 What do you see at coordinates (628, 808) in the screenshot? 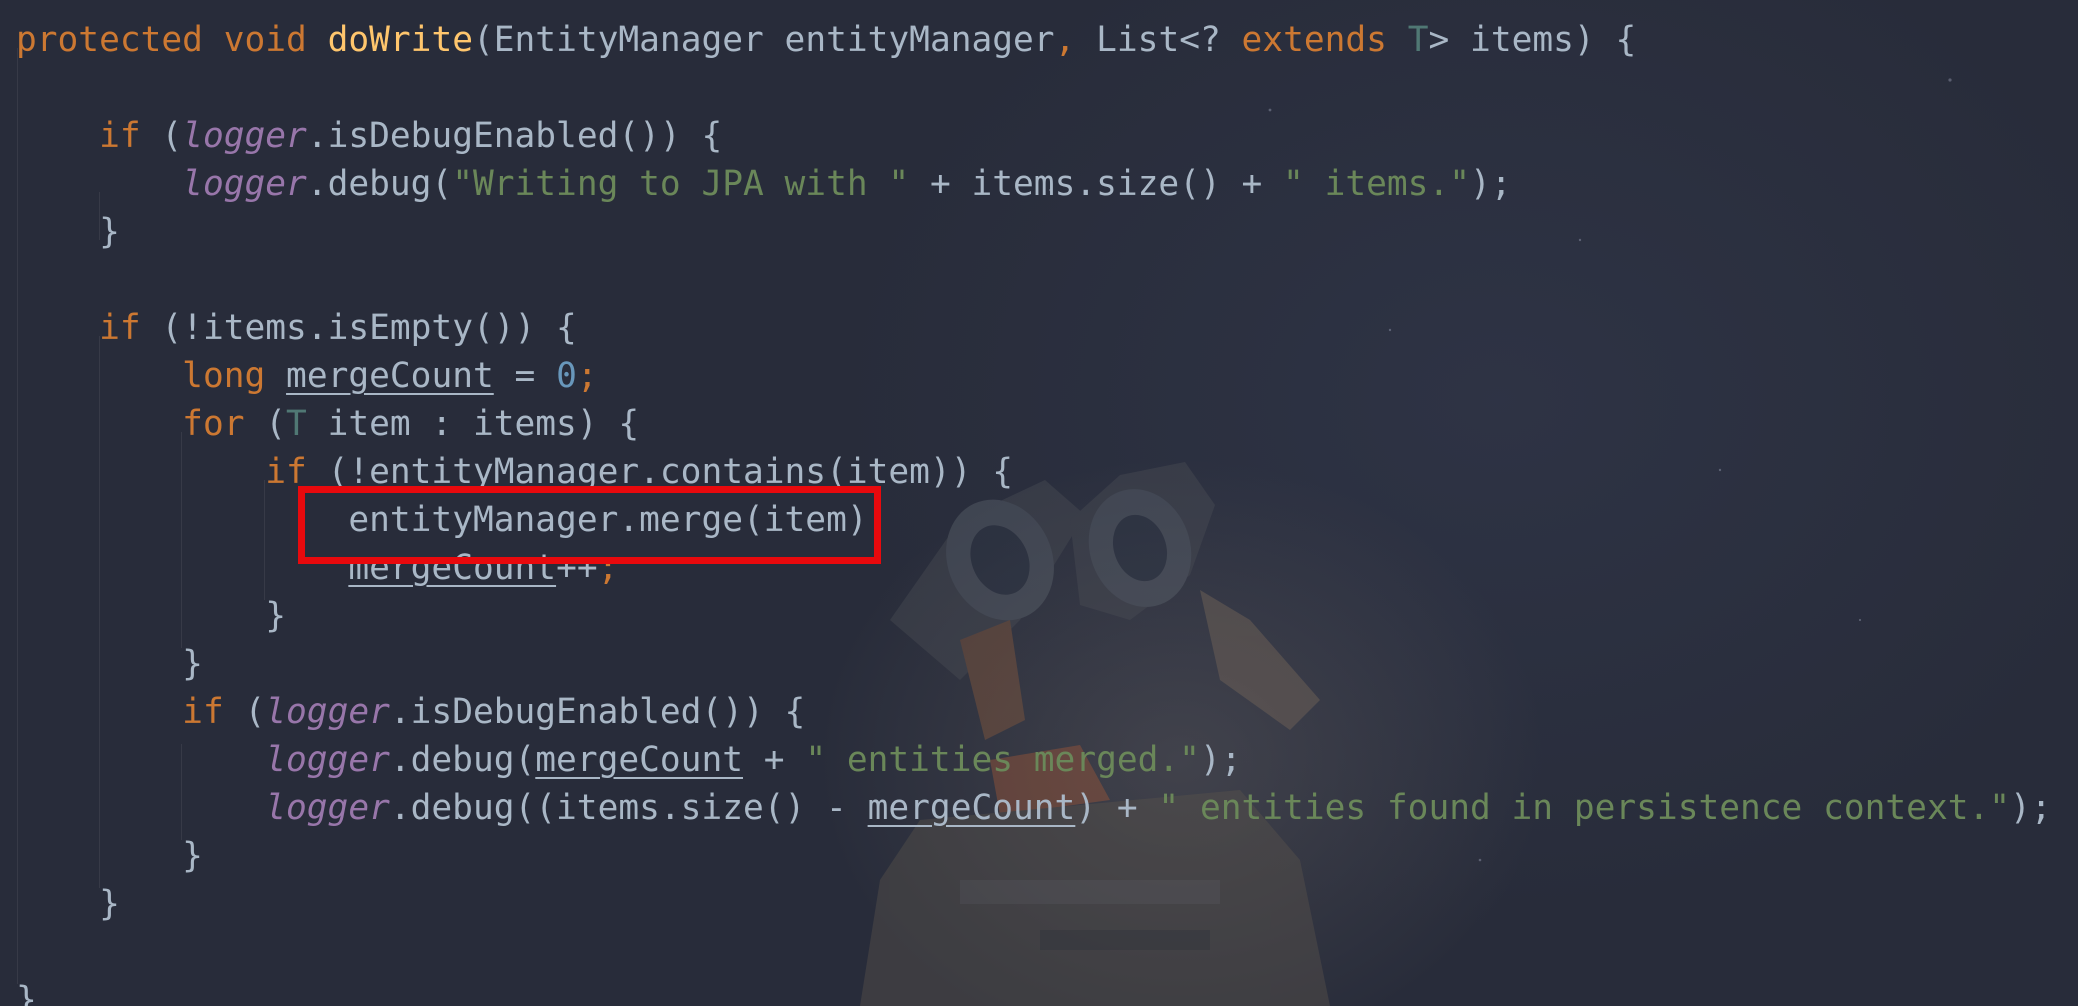
I see `debug-call: .debug((items.size() -` at bounding box center [628, 808].